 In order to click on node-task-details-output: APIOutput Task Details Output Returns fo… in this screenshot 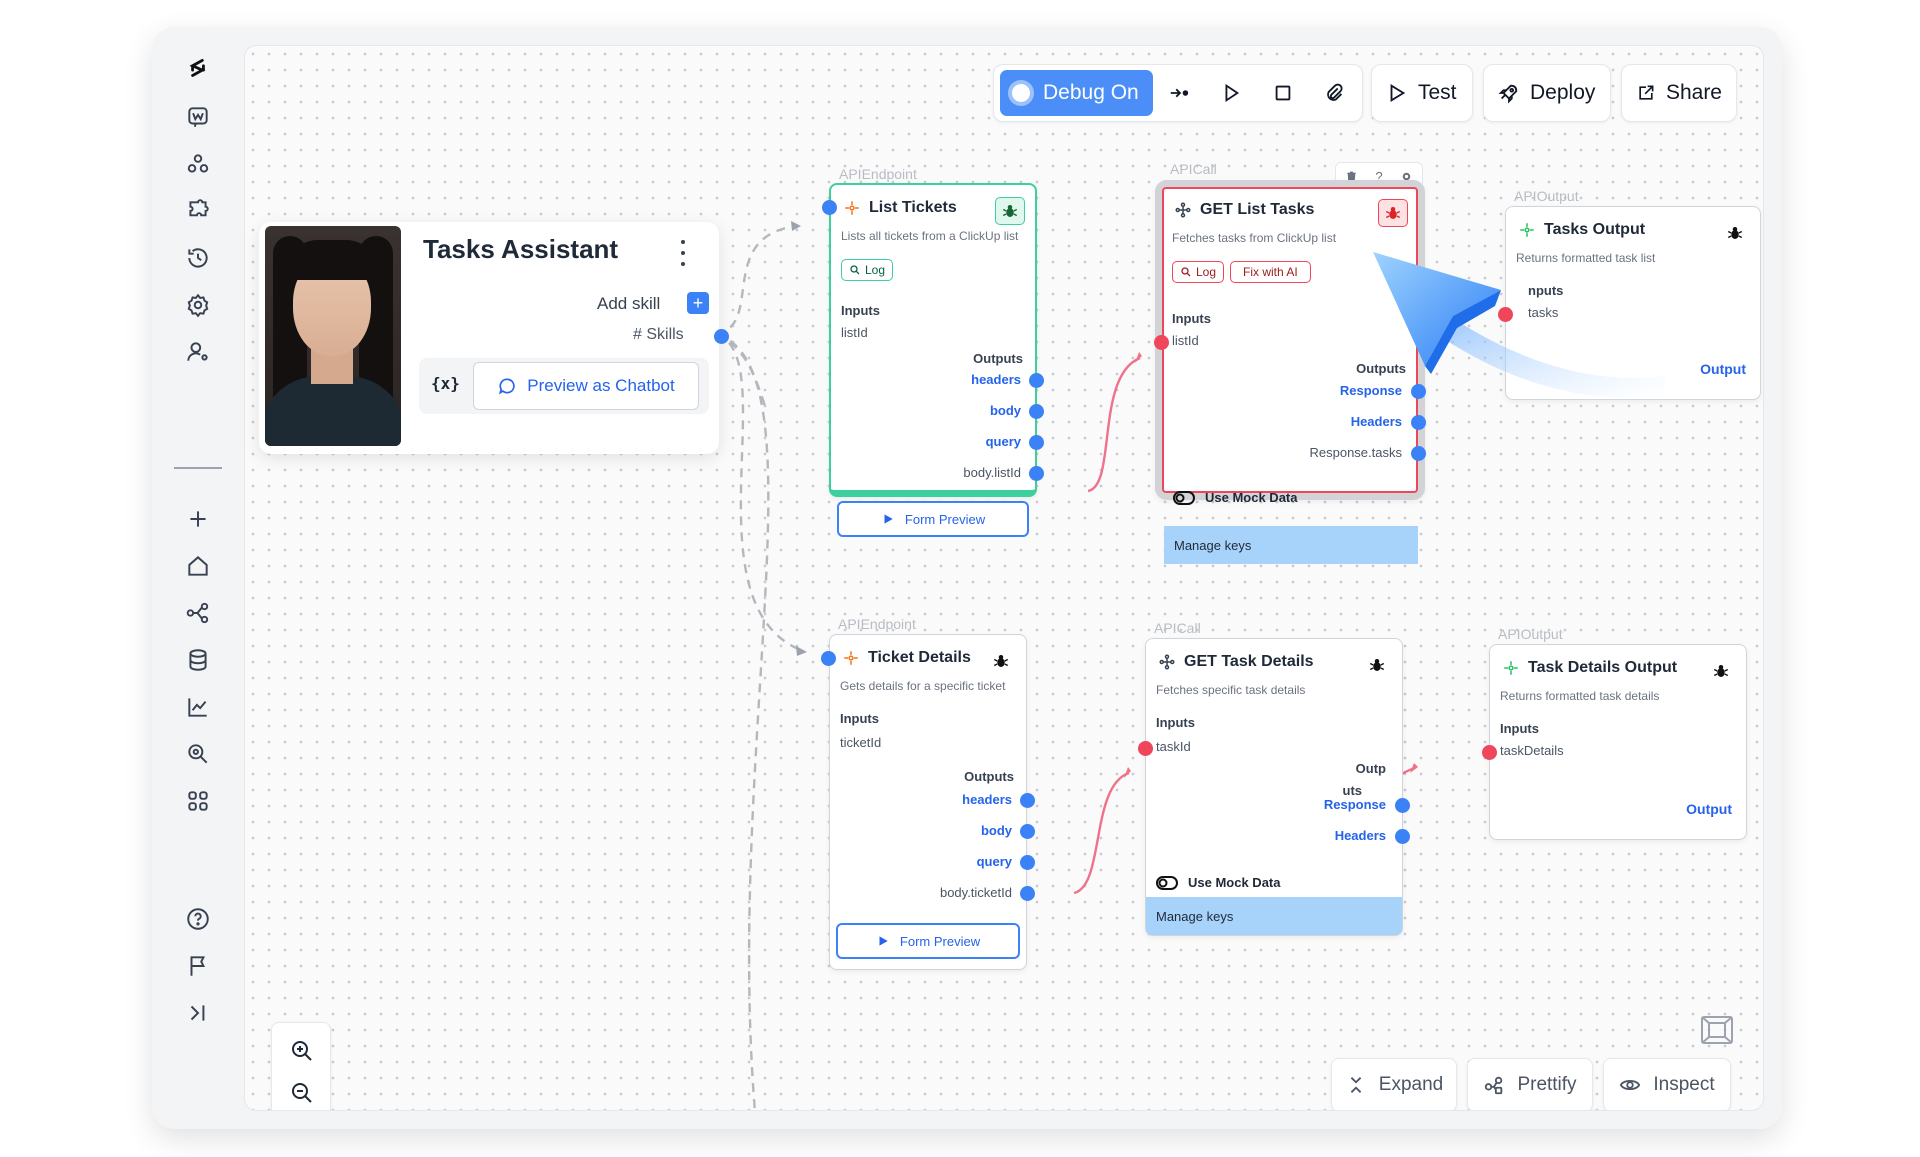, I will do `click(1614, 733)`.